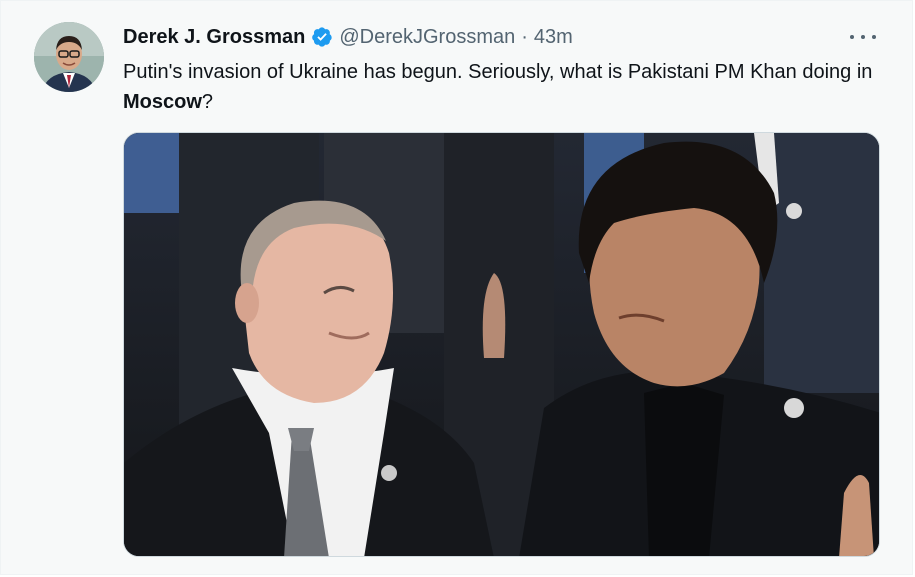 The width and height of the screenshot is (915, 577). Describe the element at coordinates (69, 57) in the screenshot. I see `avatar` at that location.